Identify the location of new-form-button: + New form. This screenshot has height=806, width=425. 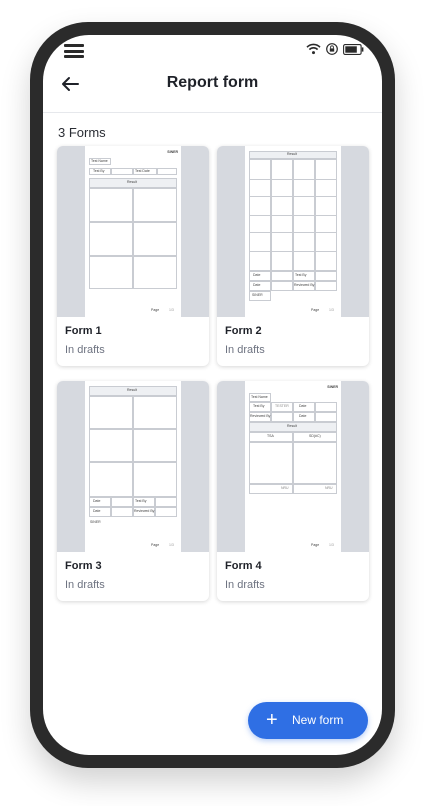
(308, 720).